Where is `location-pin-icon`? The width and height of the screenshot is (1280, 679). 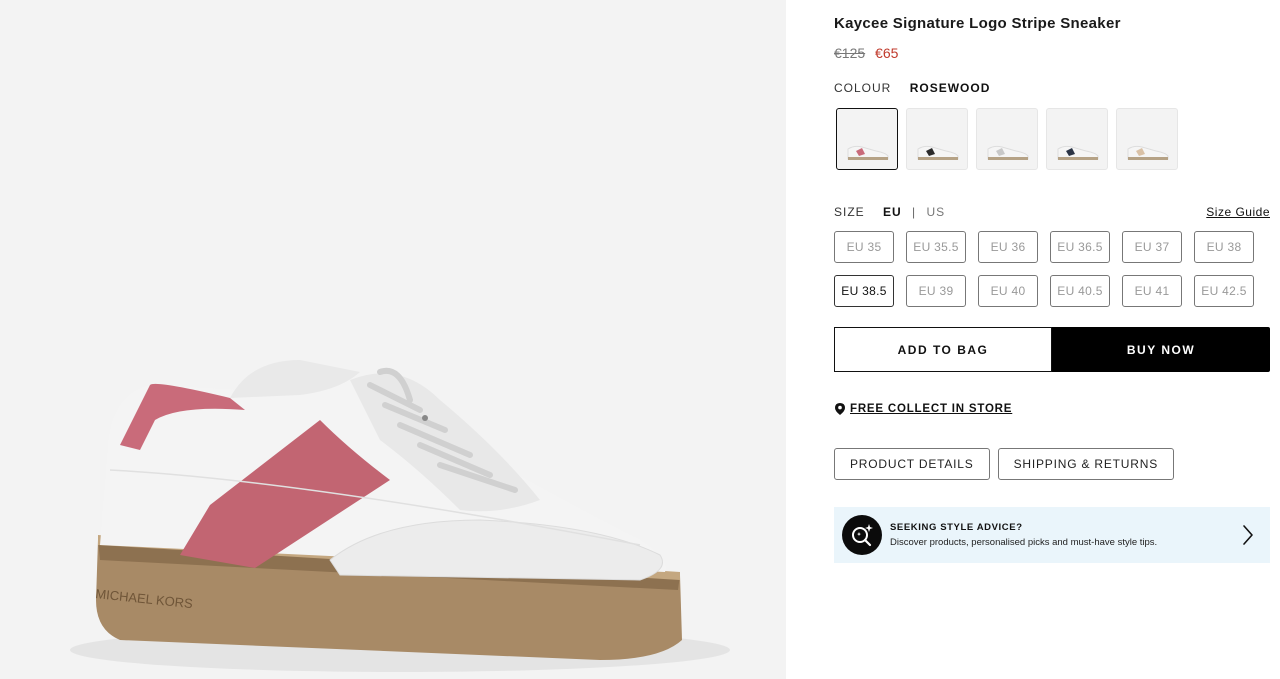
location-pin-icon is located at coordinates (840, 409).